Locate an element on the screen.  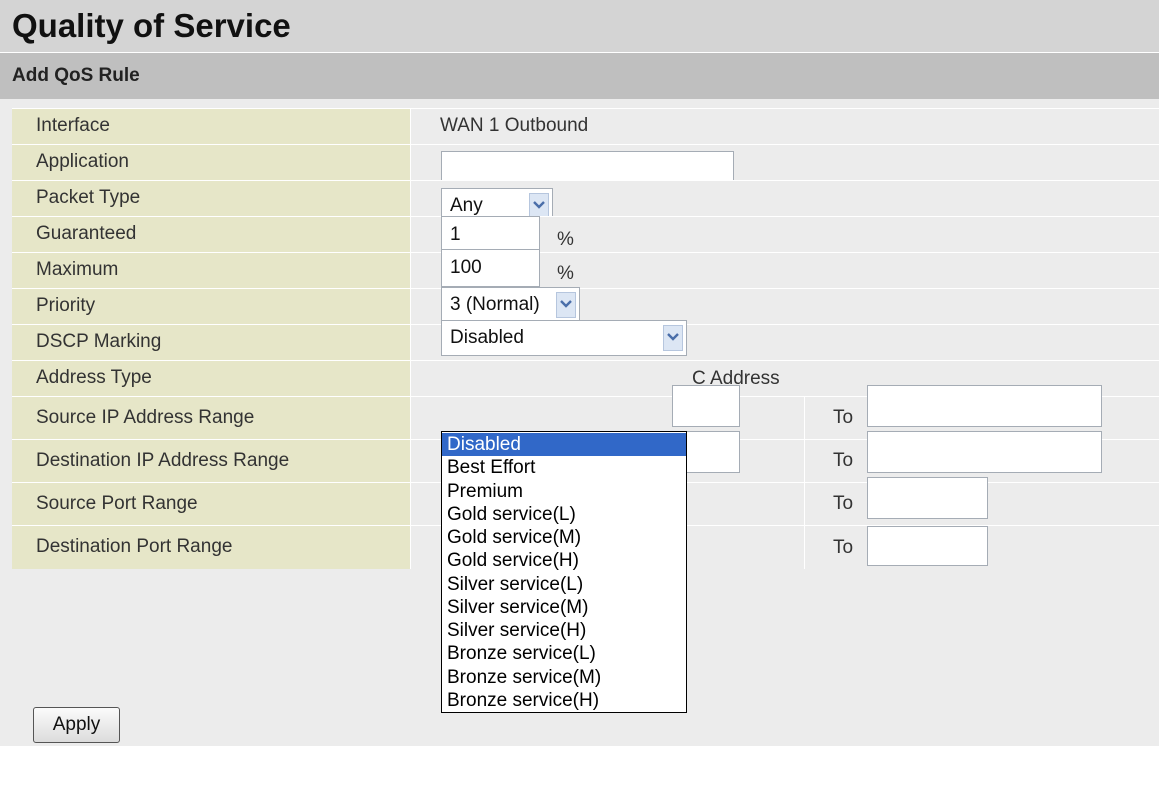
maximum-unit: % is located at coordinates (565, 273).